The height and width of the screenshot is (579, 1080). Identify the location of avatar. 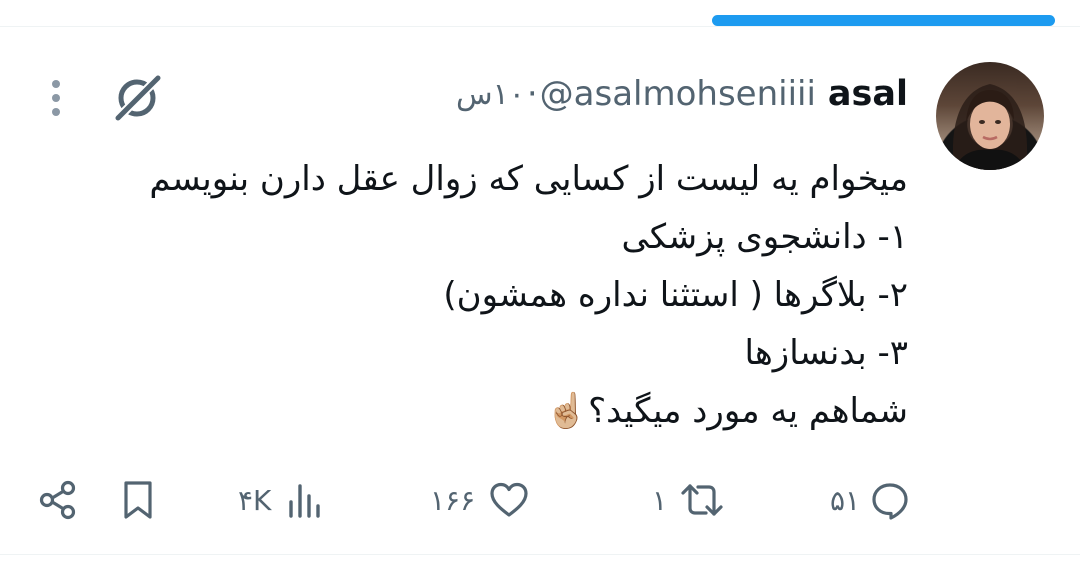
(990, 116).